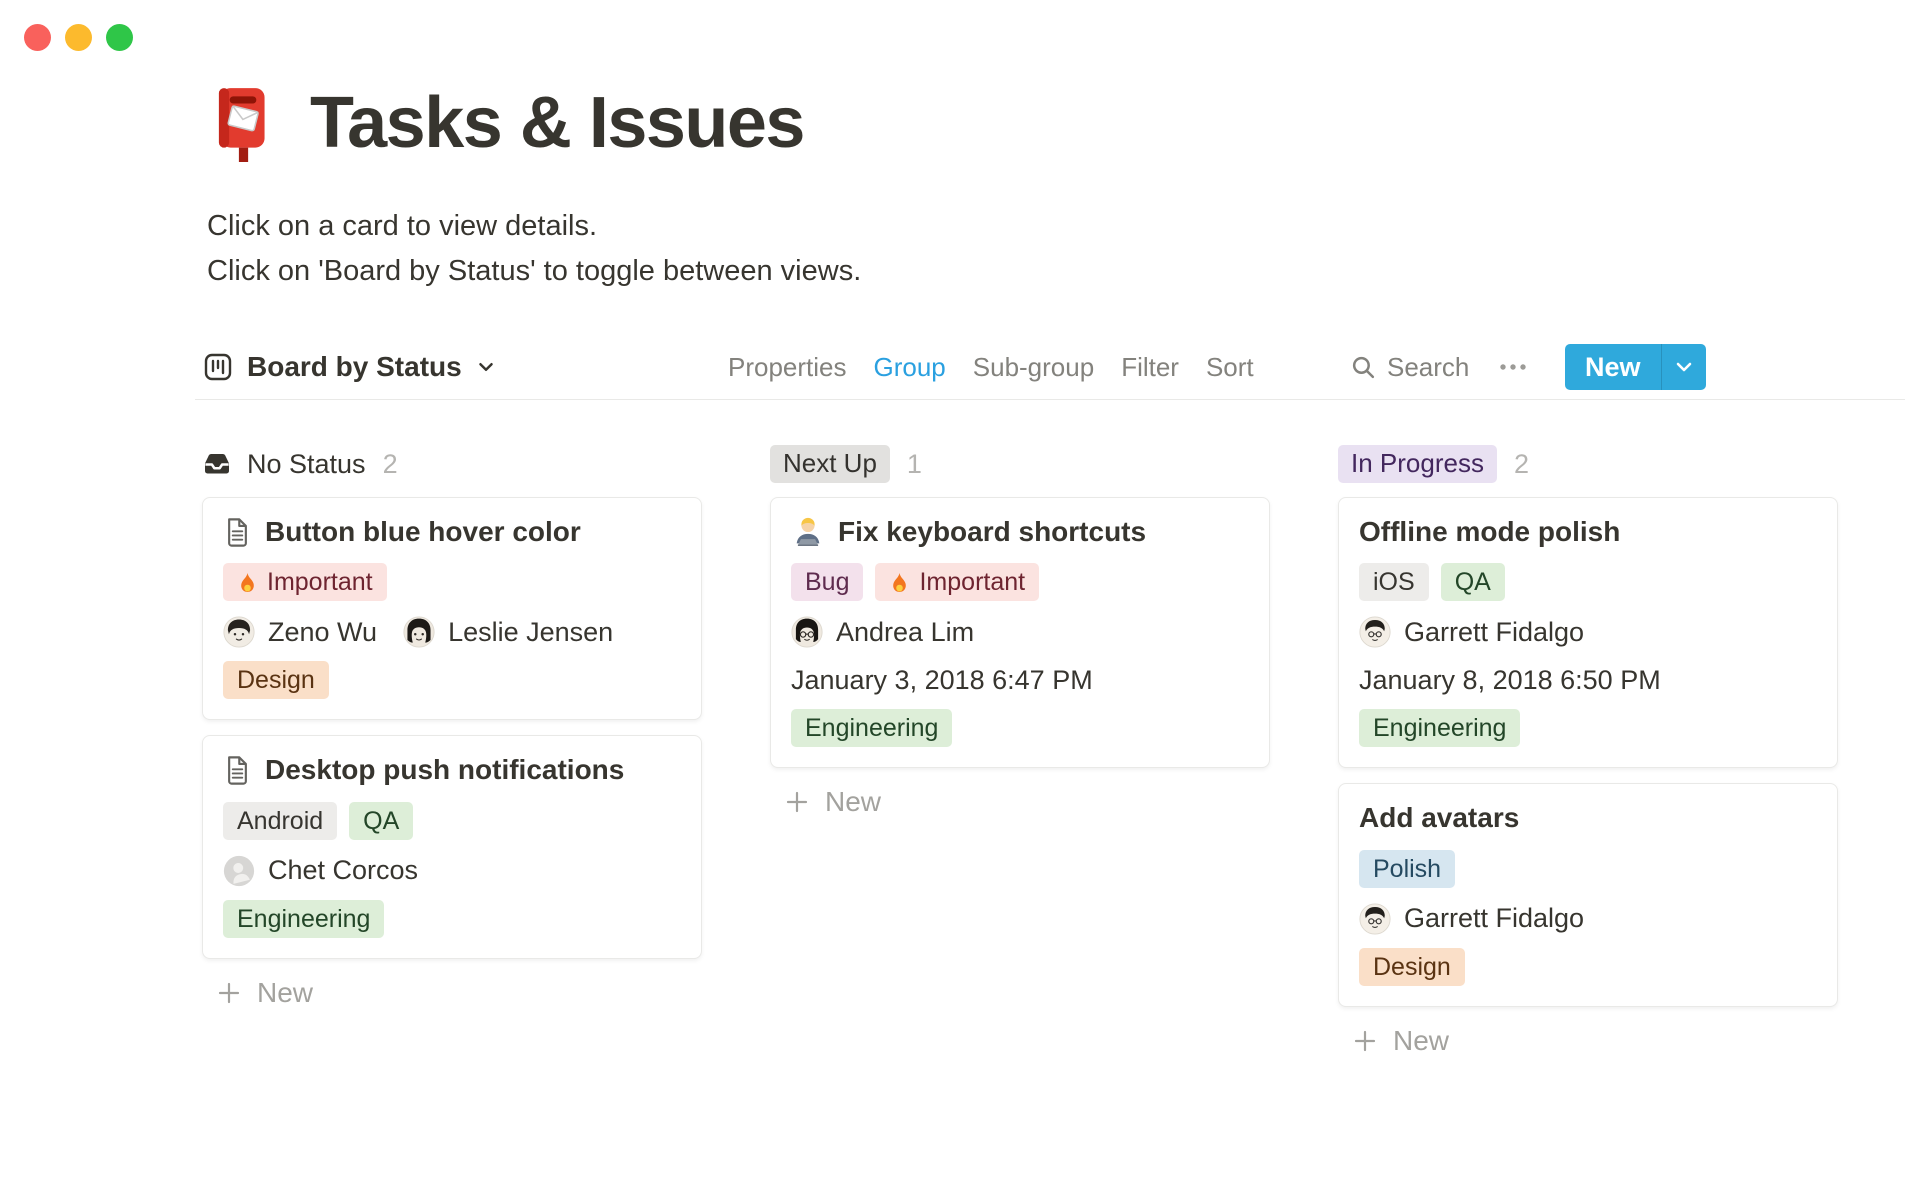 The width and height of the screenshot is (1920, 1200). I want to click on search-label: Search, so click(1428, 366).